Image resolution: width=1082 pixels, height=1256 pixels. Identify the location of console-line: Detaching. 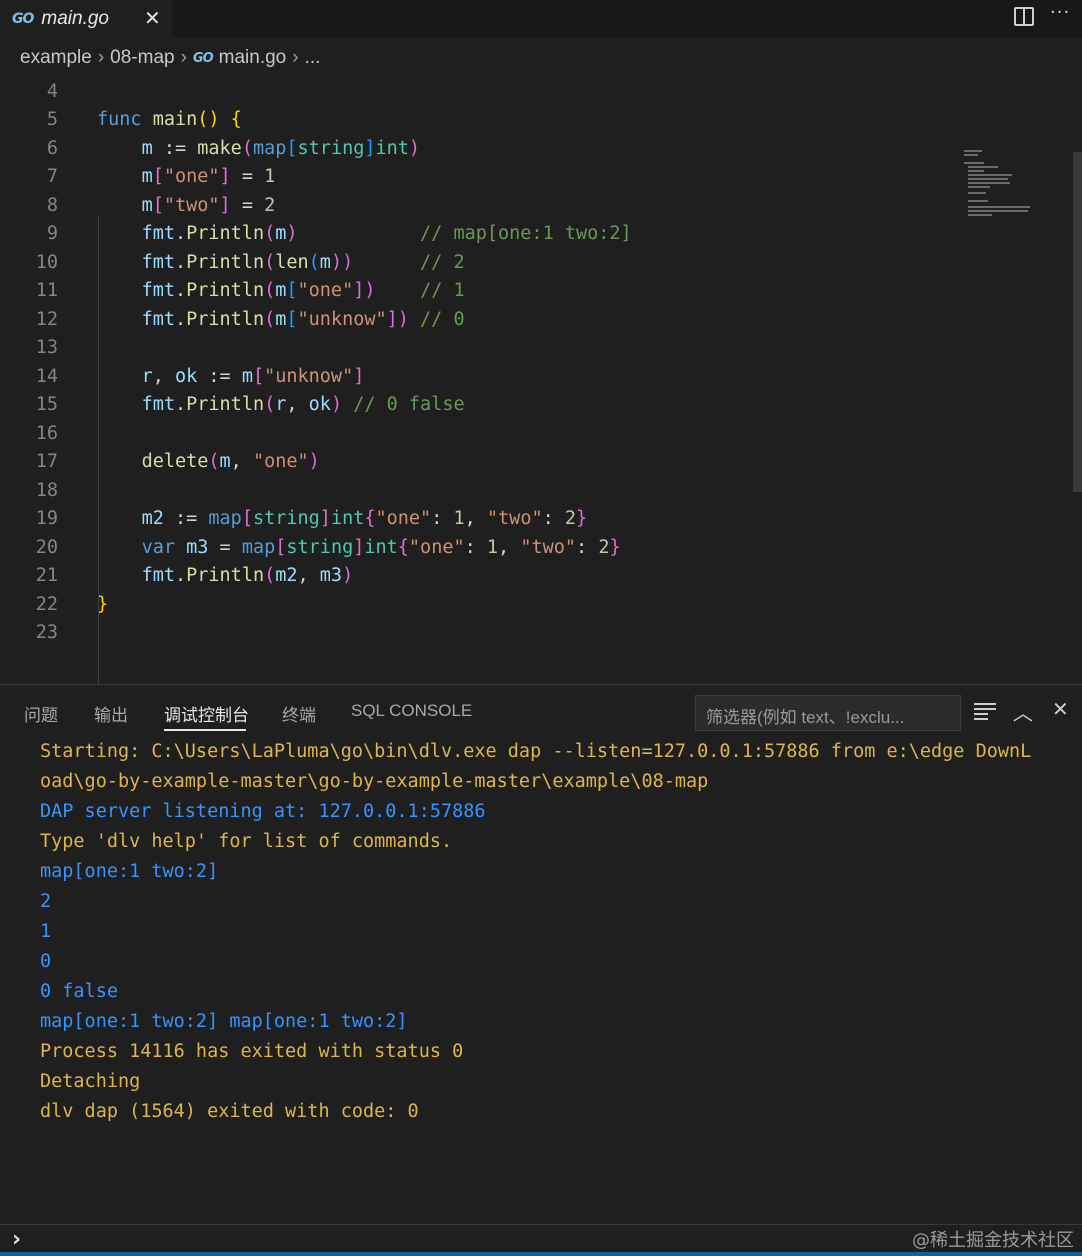
(90, 1081).